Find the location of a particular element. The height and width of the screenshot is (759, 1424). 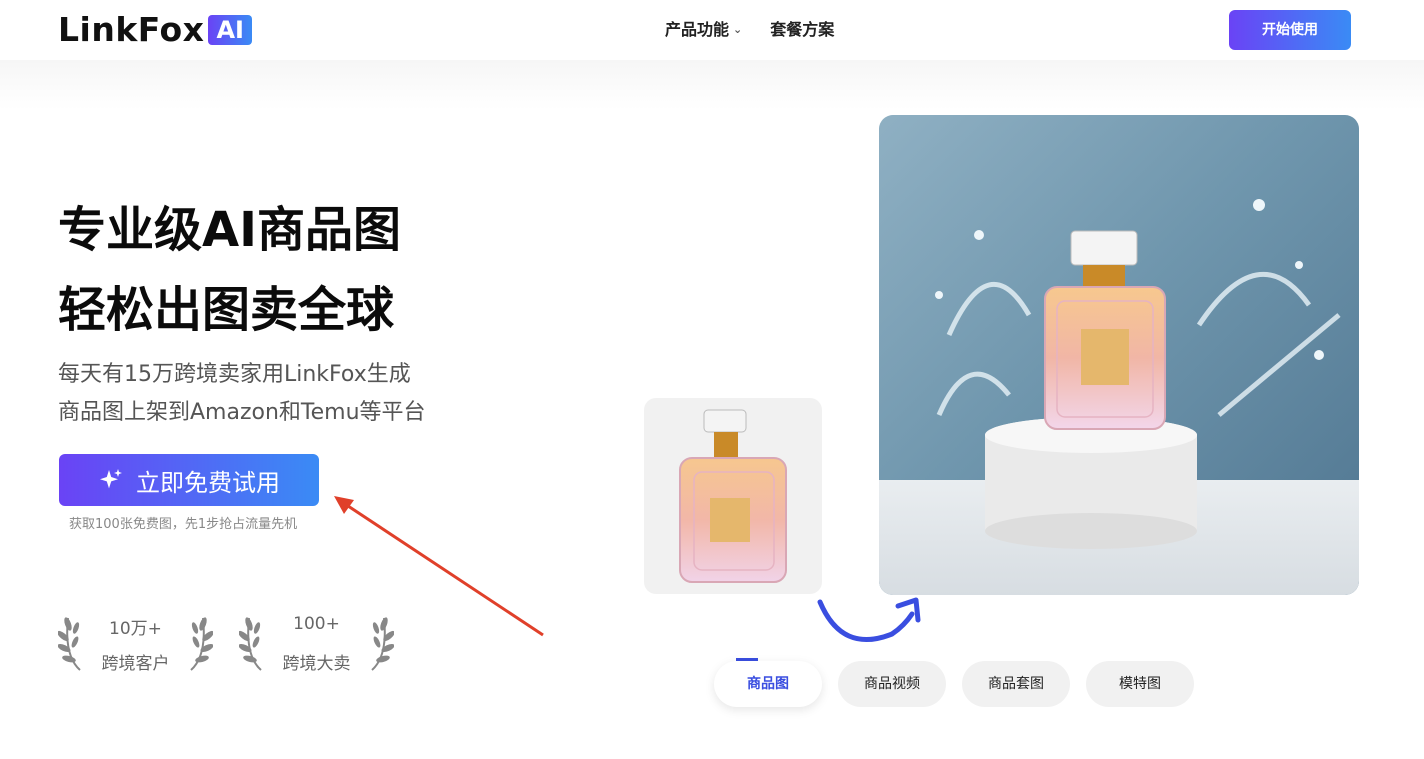

header-shadow-band is located at coordinates (712, 85).